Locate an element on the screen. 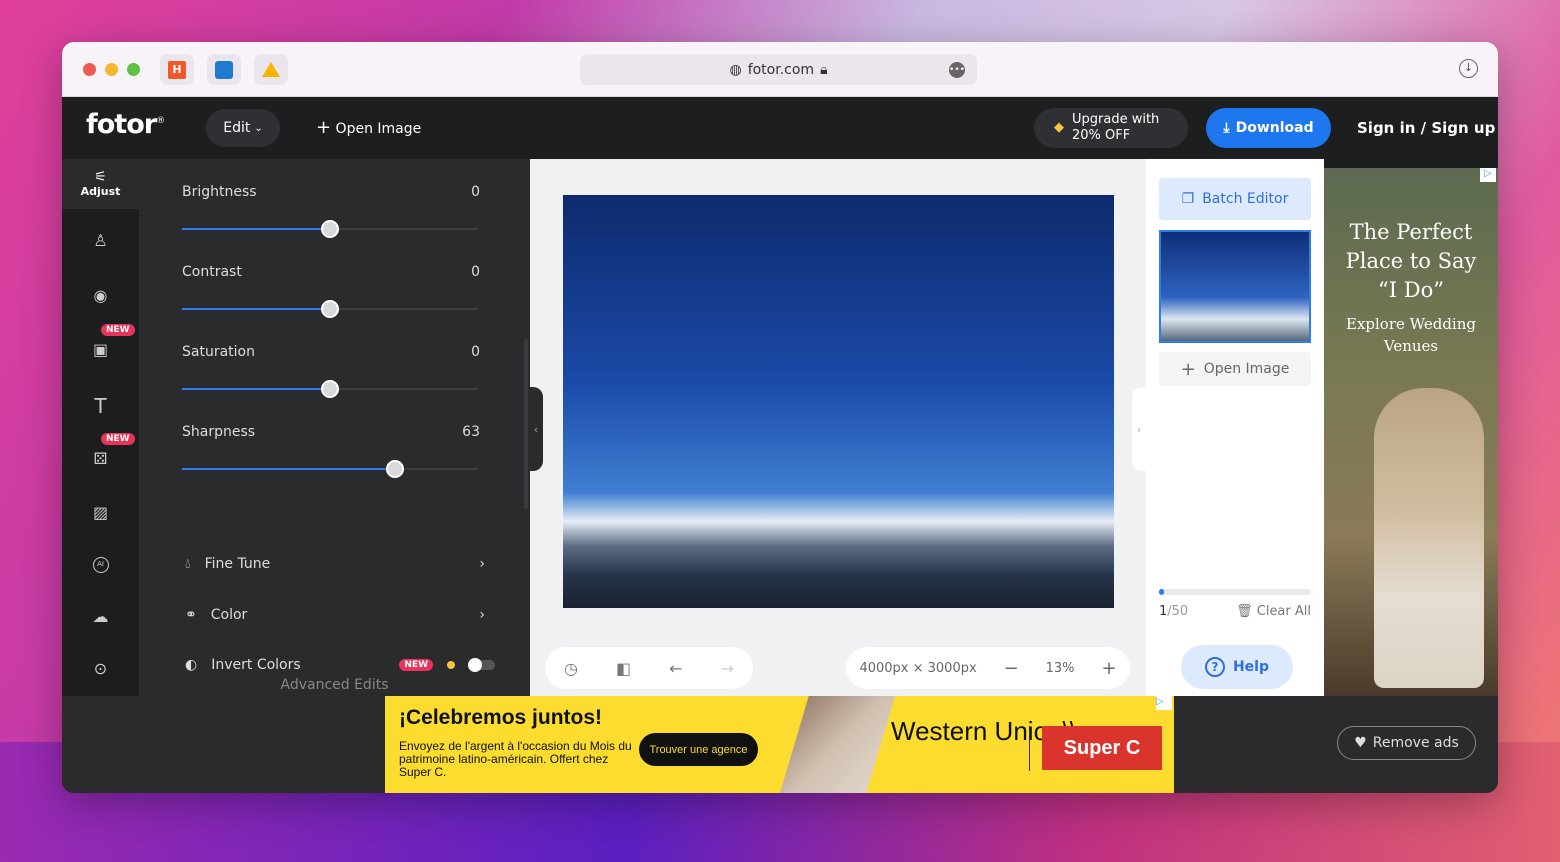 The image size is (1560, 862). diamond-icon: ◆ is located at coordinates (1059, 127).